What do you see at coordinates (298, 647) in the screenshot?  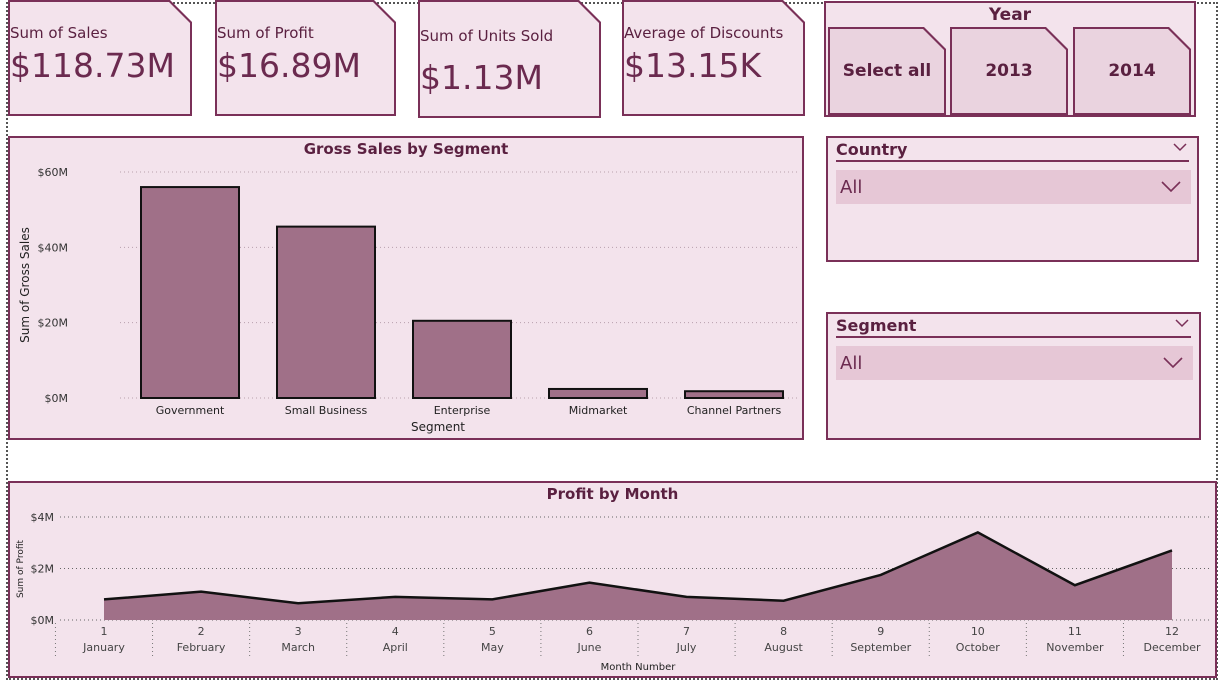 I see `x-month-name: March` at bounding box center [298, 647].